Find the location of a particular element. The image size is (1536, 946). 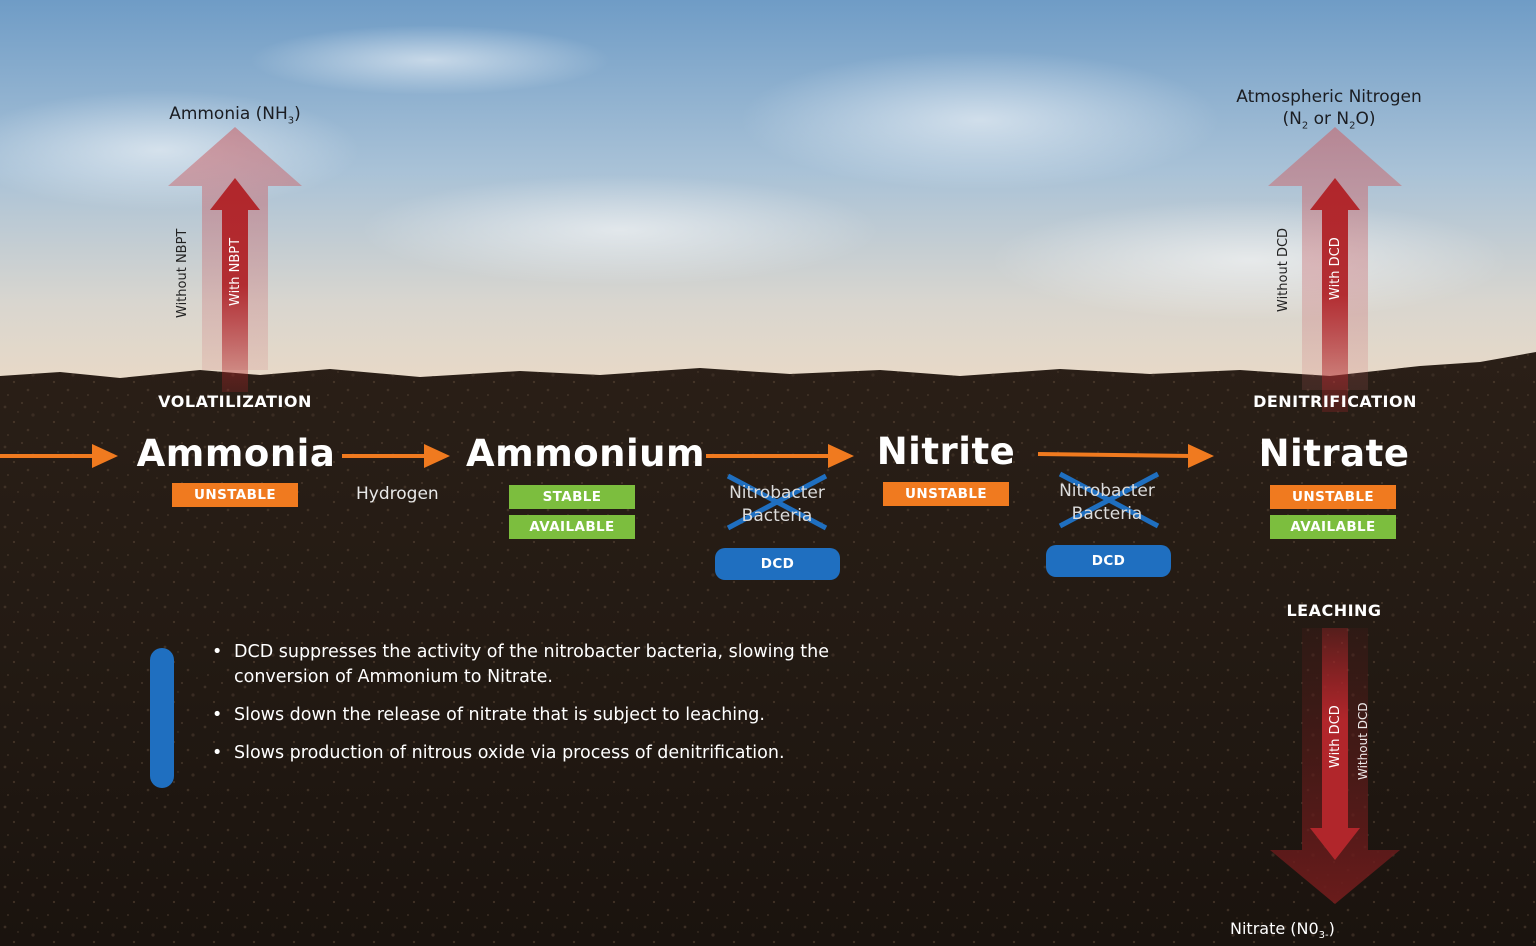

without-dcd-down-label: Without DCD is located at coordinates (1363, 741).